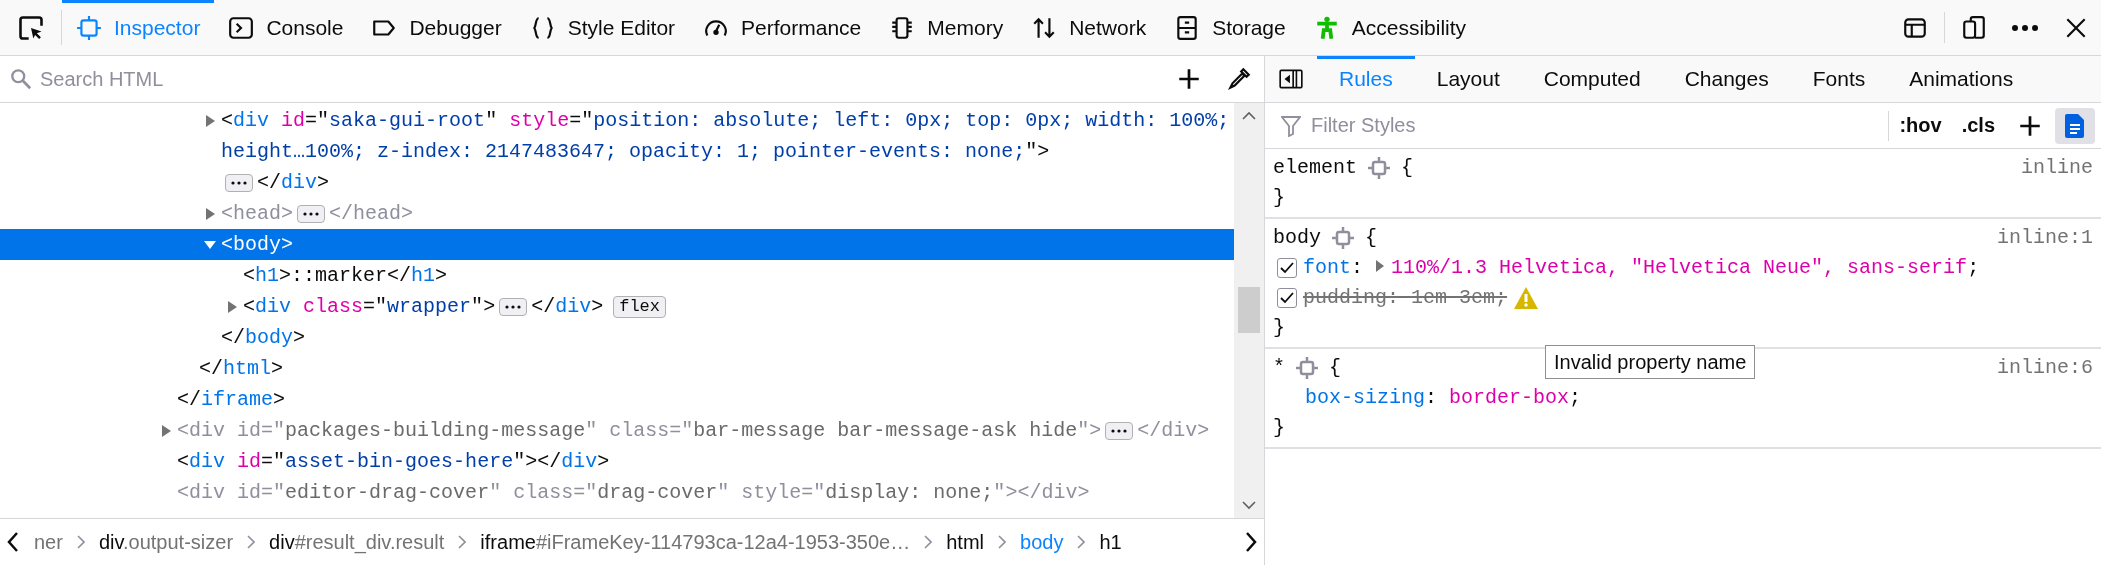  What do you see at coordinates (30, 27) in the screenshot?
I see `pick-element-icon` at bounding box center [30, 27].